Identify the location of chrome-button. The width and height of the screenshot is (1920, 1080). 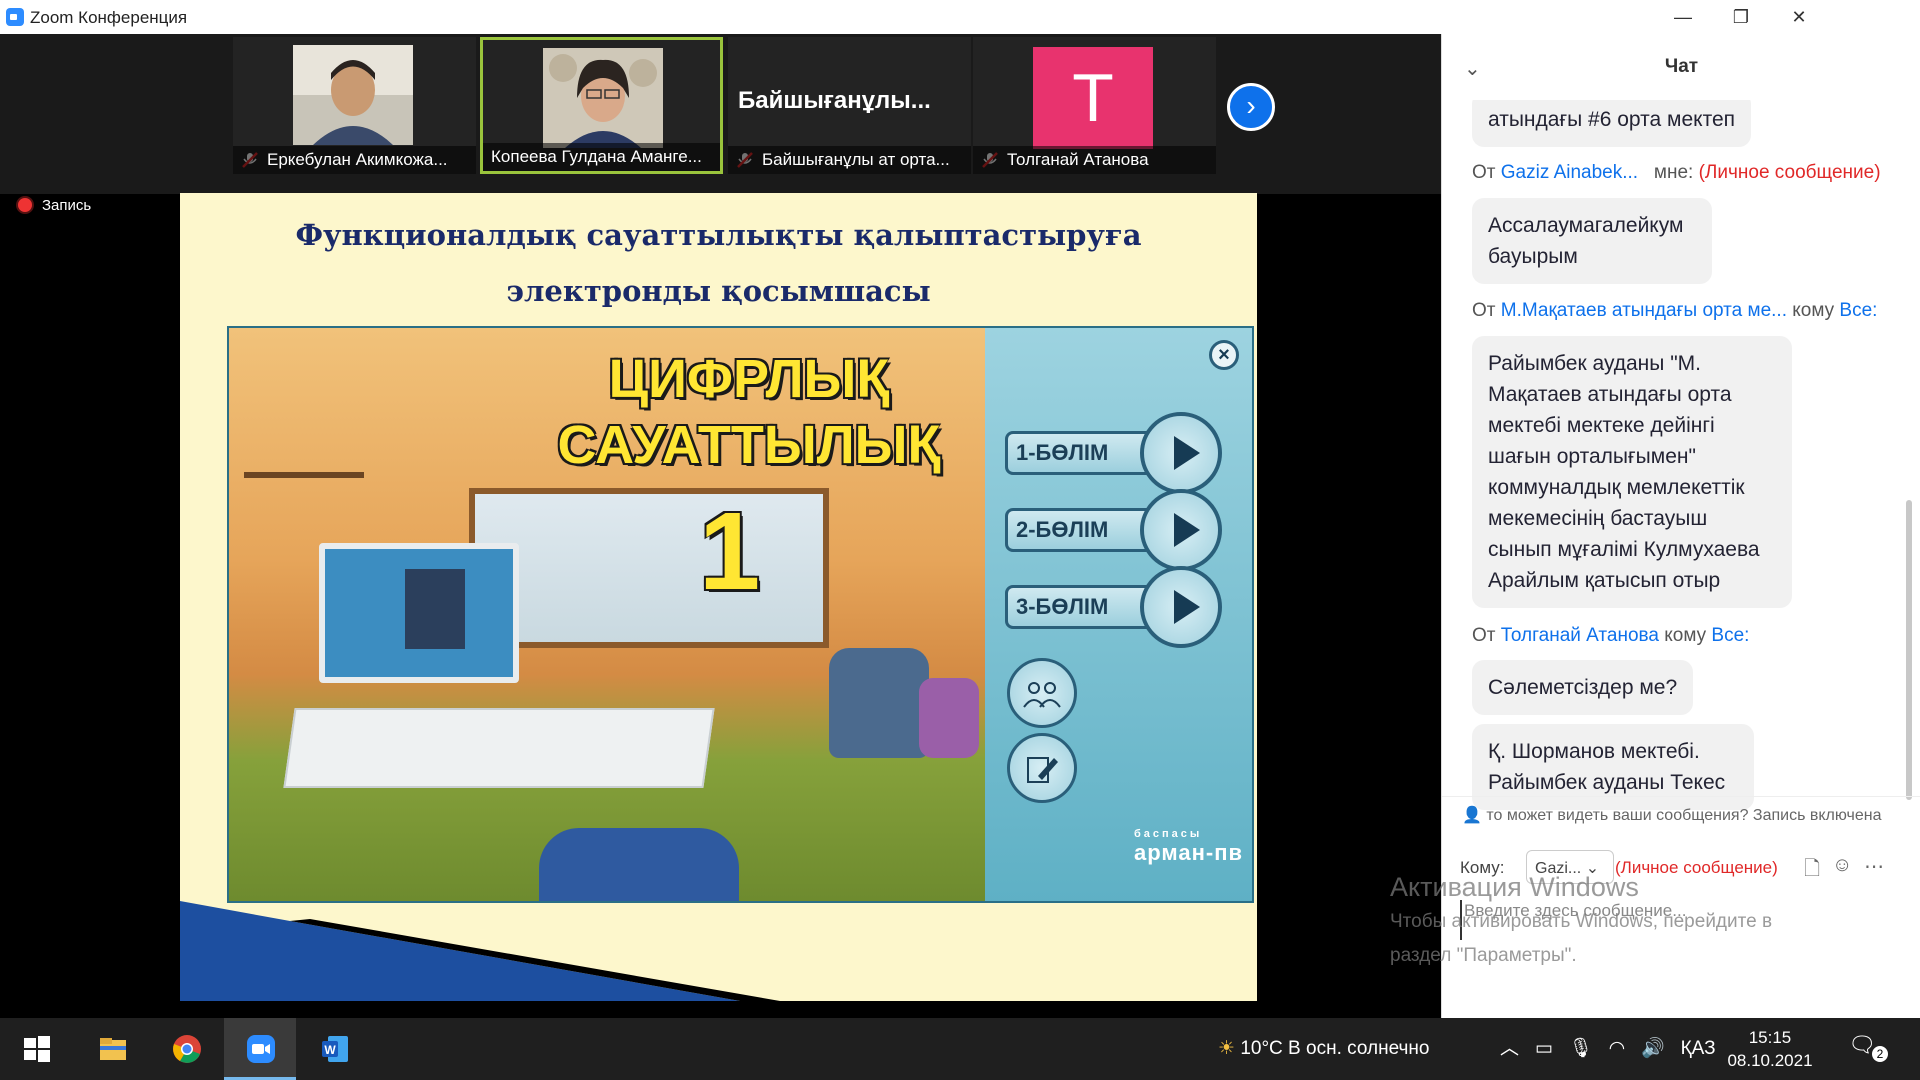
(186, 1049).